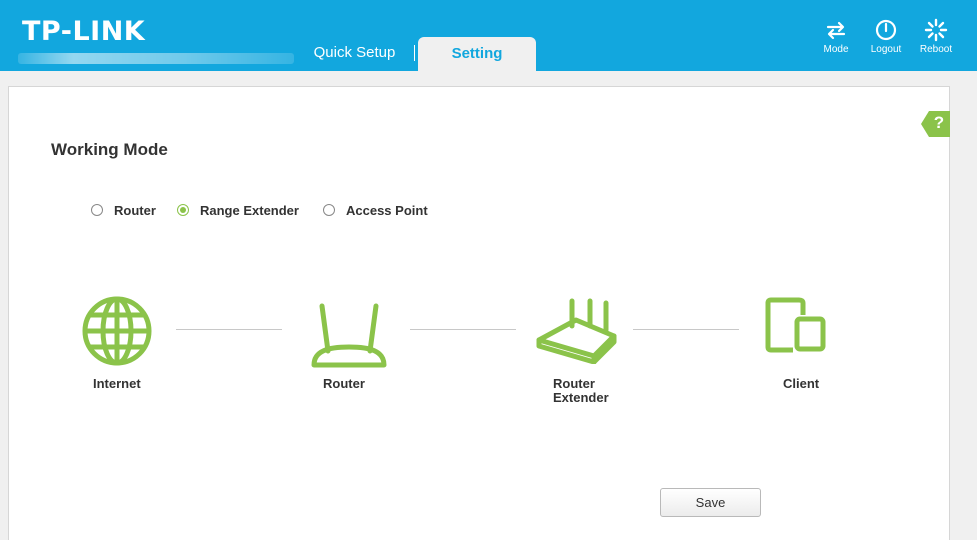 Image resolution: width=977 pixels, height=540 pixels. I want to click on radio-range-extender-circle, so click(183, 210).